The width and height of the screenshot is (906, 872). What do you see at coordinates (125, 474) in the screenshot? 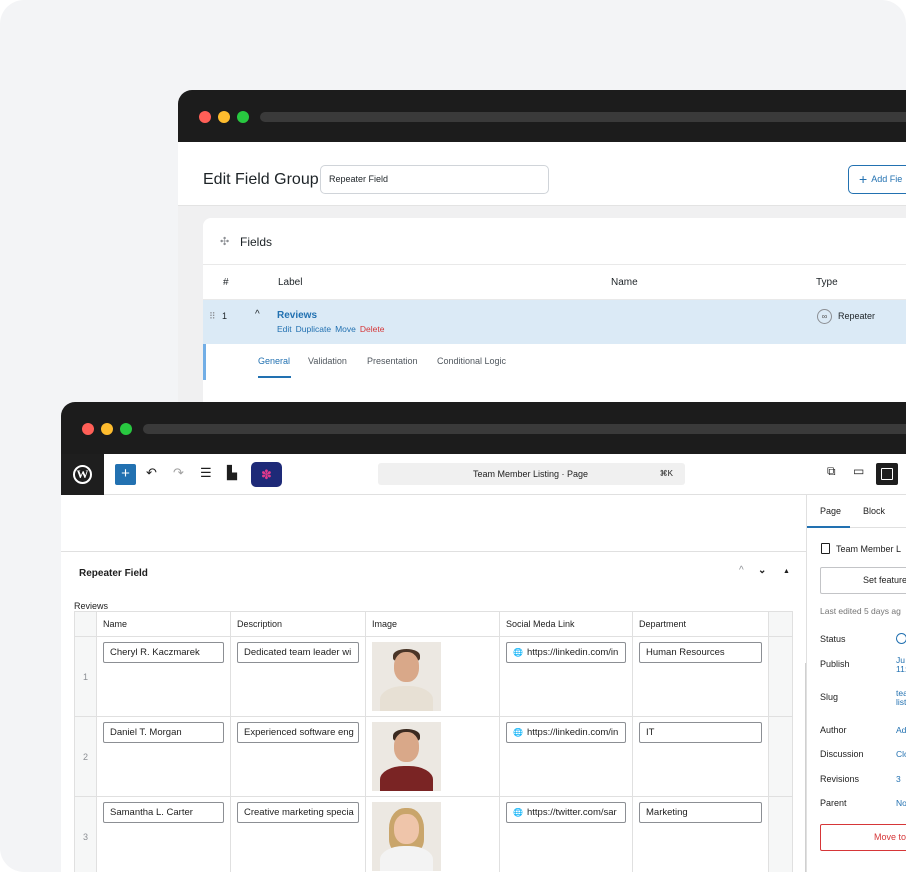
I see `block-inserter-button: +` at bounding box center [125, 474].